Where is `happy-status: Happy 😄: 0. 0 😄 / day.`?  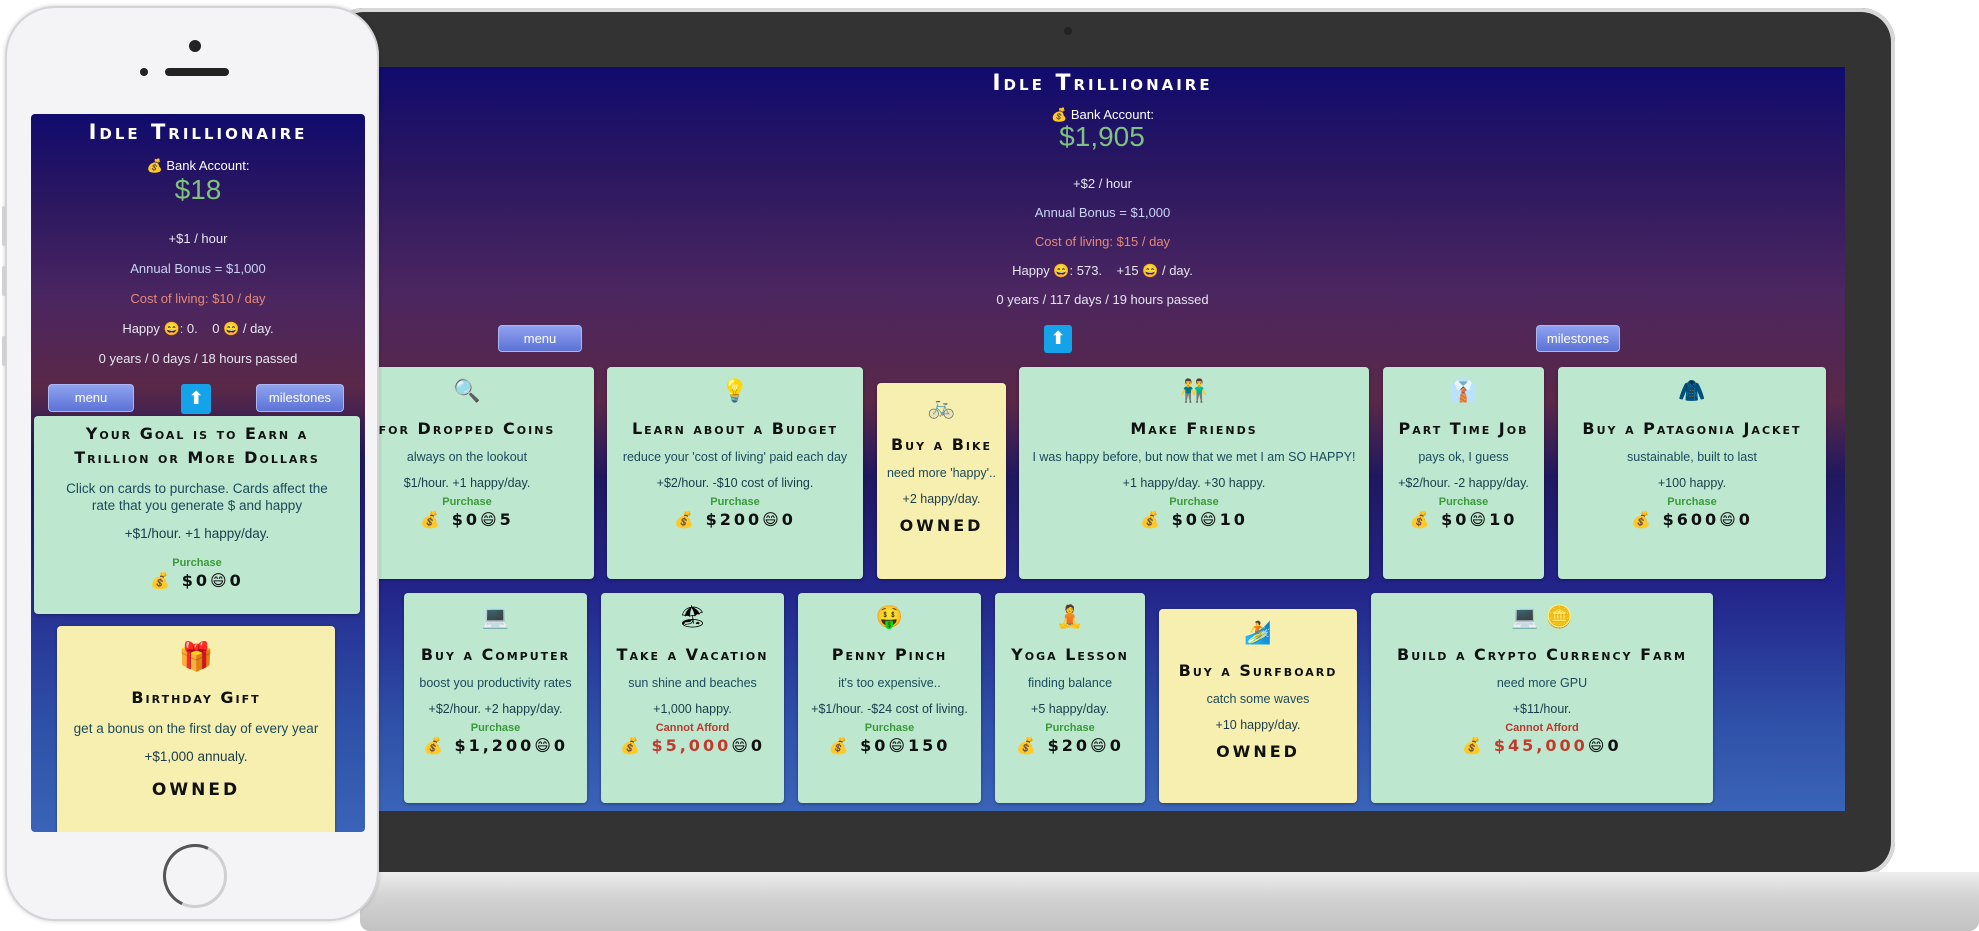
happy-status: Happy 😄: 0. 0 😄 / day. is located at coordinates (198, 328).